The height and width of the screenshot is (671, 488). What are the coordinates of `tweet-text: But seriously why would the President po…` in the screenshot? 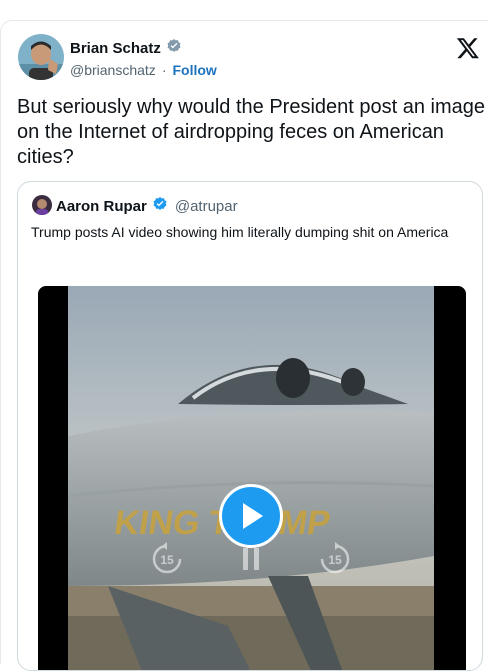 It's located at (251, 132).